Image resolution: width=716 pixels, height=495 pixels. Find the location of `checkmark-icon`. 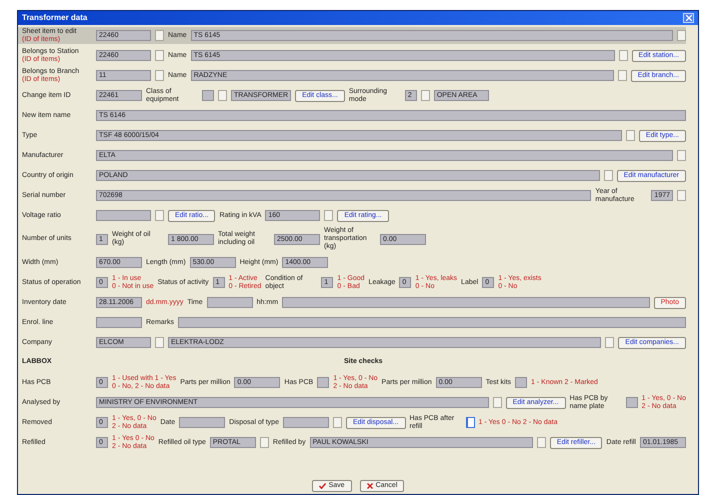

checkmark-icon is located at coordinates (322, 486).